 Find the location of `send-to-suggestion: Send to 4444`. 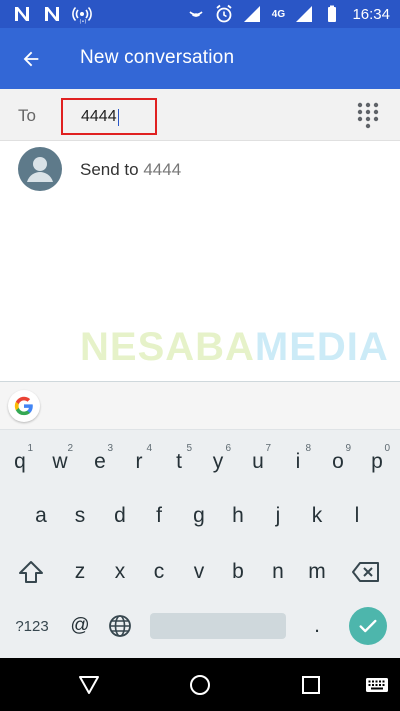

send-to-suggestion: Send to 4444 is located at coordinates (200, 170).